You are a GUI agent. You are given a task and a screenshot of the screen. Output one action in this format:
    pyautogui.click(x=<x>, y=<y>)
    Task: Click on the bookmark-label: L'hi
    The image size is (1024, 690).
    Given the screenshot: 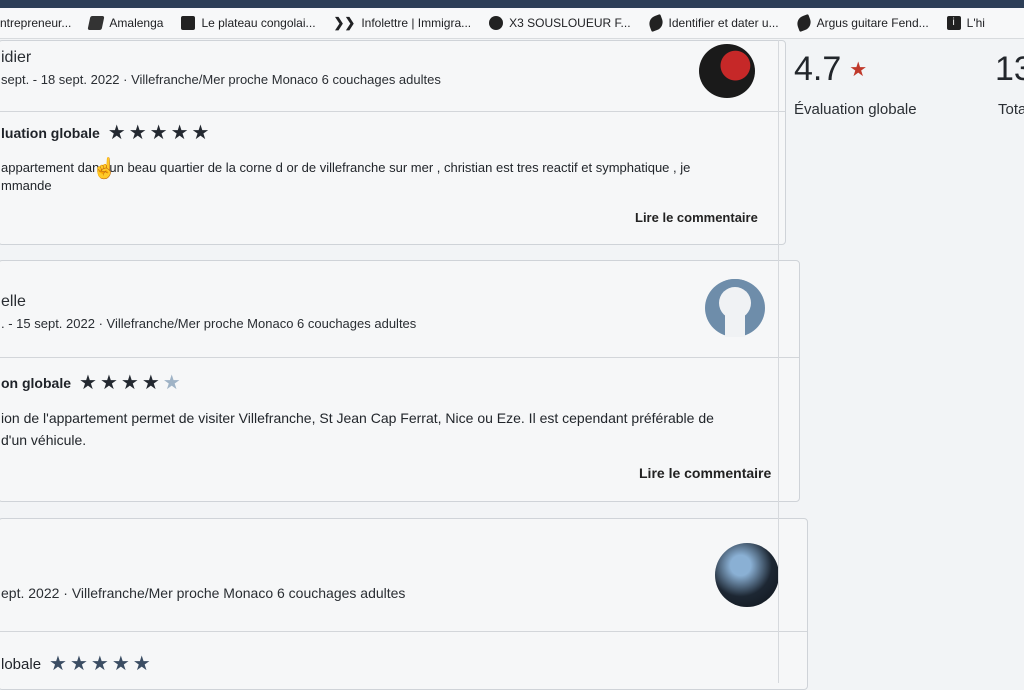 What is the action you would take?
    pyautogui.click(x=975, y=23)
    